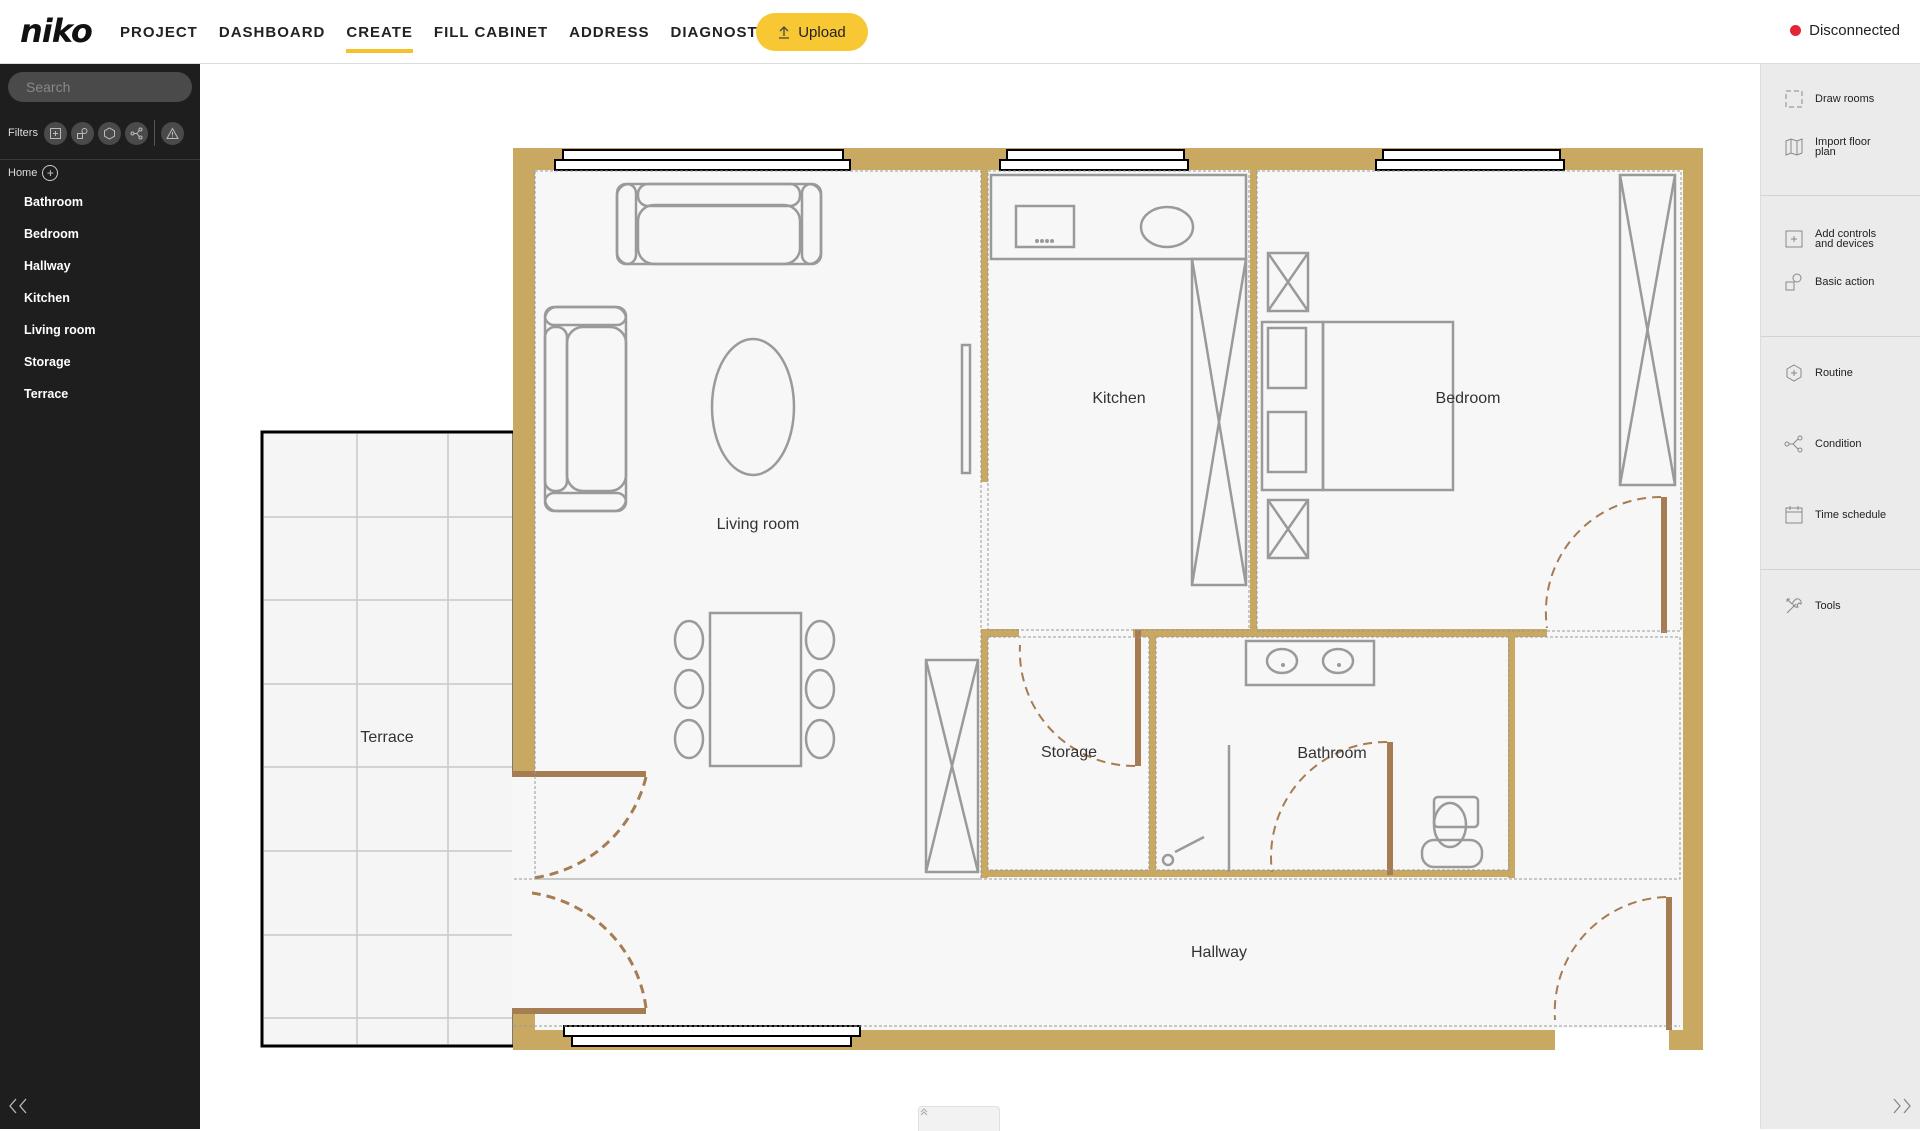 Image resolution: width=1920 pixels, height=1131 pixels. I want to click on room-item-storage: Storage, so click(60, 370).